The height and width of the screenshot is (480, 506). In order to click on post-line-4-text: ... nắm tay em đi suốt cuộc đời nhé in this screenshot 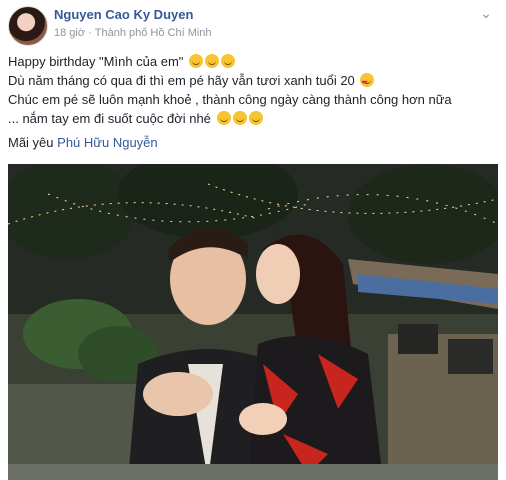, I will do `click(109, 118)`.